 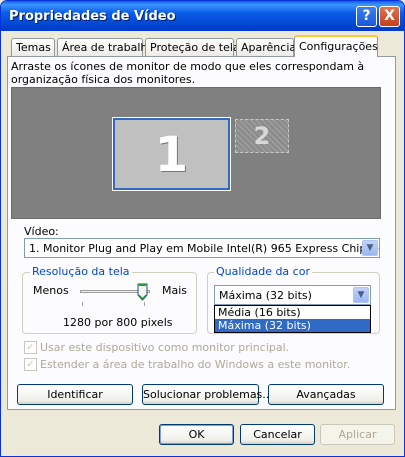 I want to click on resolution-less-label: Menos, so click(x=51, y=290).